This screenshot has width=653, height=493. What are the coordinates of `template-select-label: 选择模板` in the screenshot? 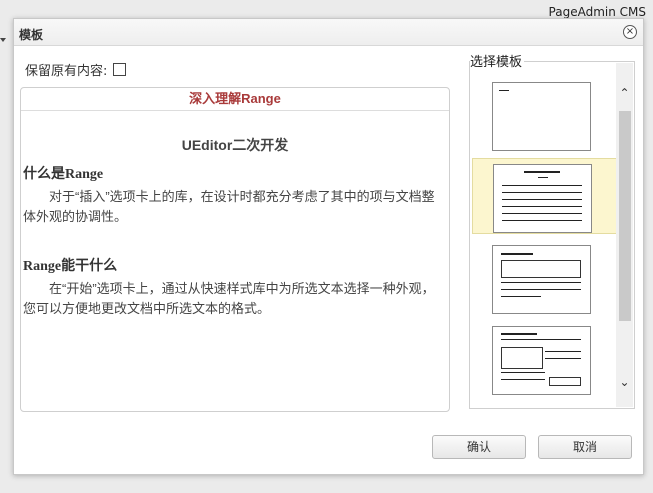 It's located at (497, 60).